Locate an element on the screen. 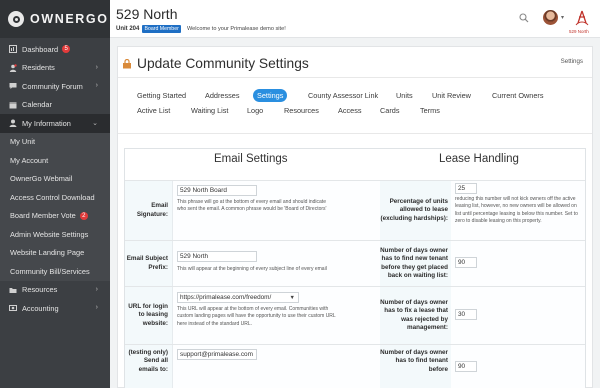 The height and width of the screenshot is (388, 600). sidebar-item-webmail: OwnerGo Webmail is located at coordinates (55, 178).